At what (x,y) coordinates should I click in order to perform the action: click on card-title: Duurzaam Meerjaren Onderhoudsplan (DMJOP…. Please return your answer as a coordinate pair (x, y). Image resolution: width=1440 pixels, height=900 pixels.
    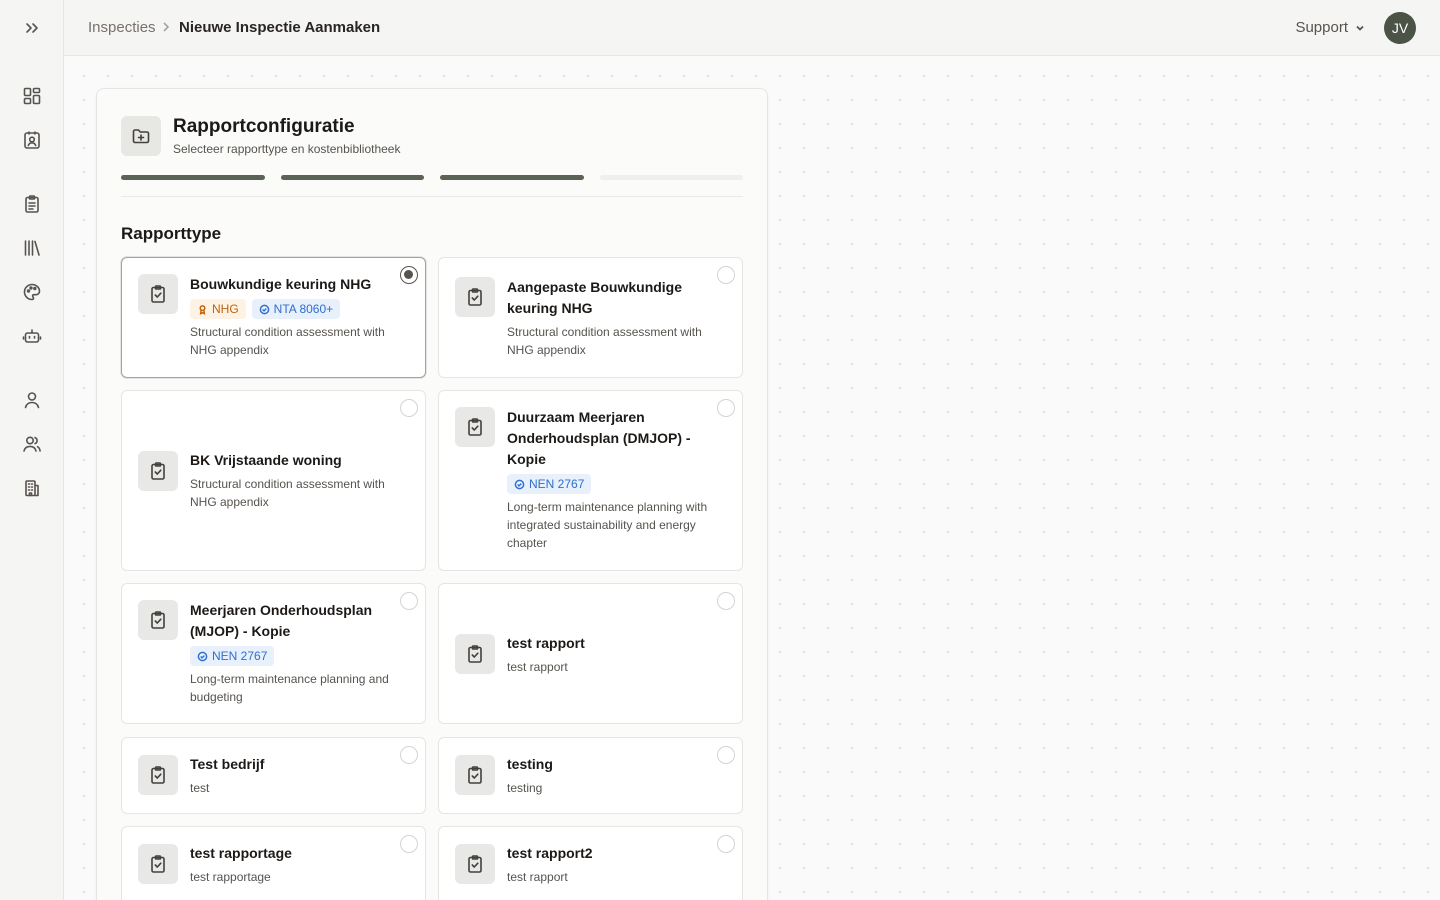
    Looking at the image, I should click on (599, 438).